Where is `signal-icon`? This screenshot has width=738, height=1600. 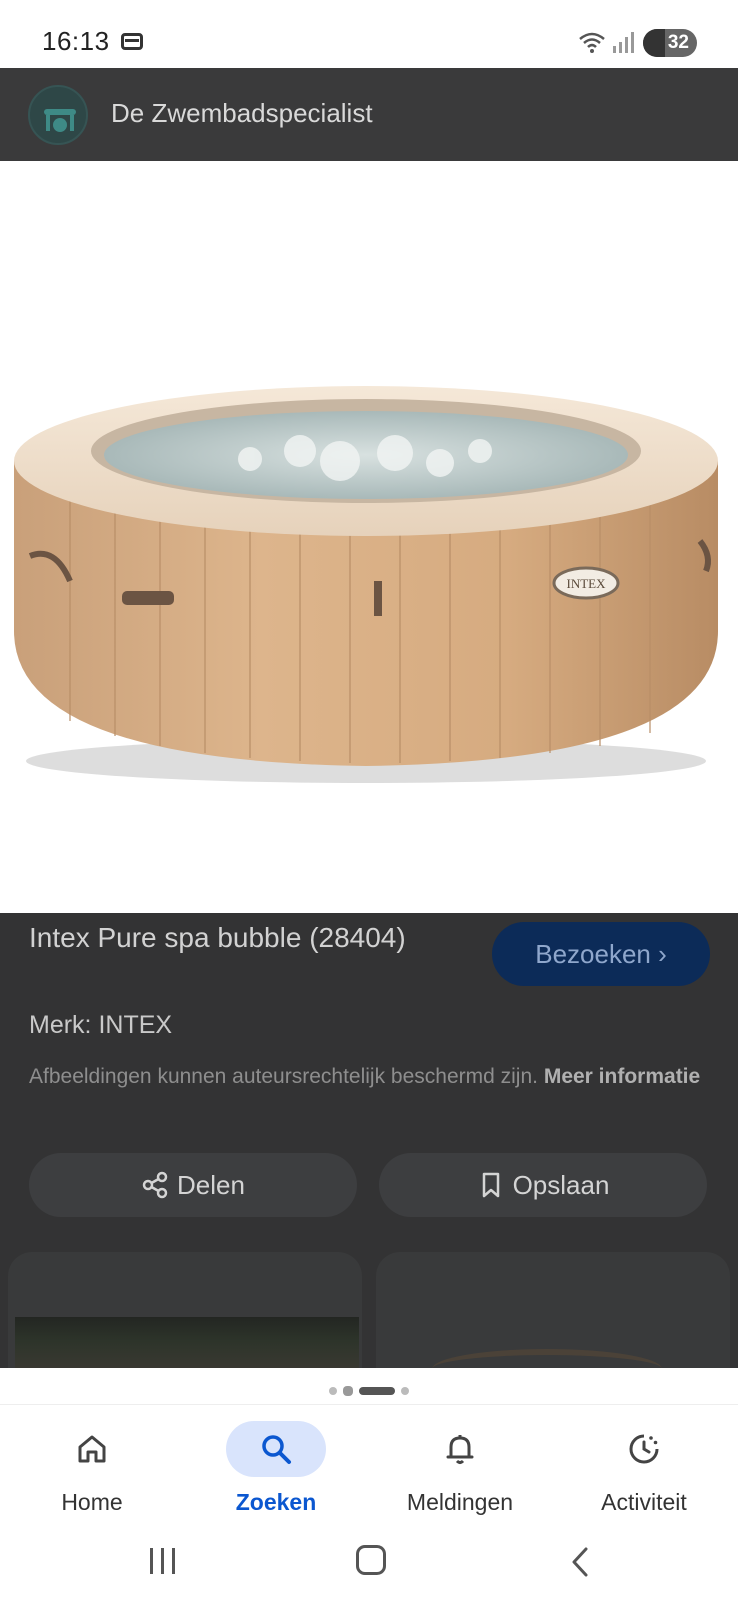 signal-icon is located at coordinates (623, 42).